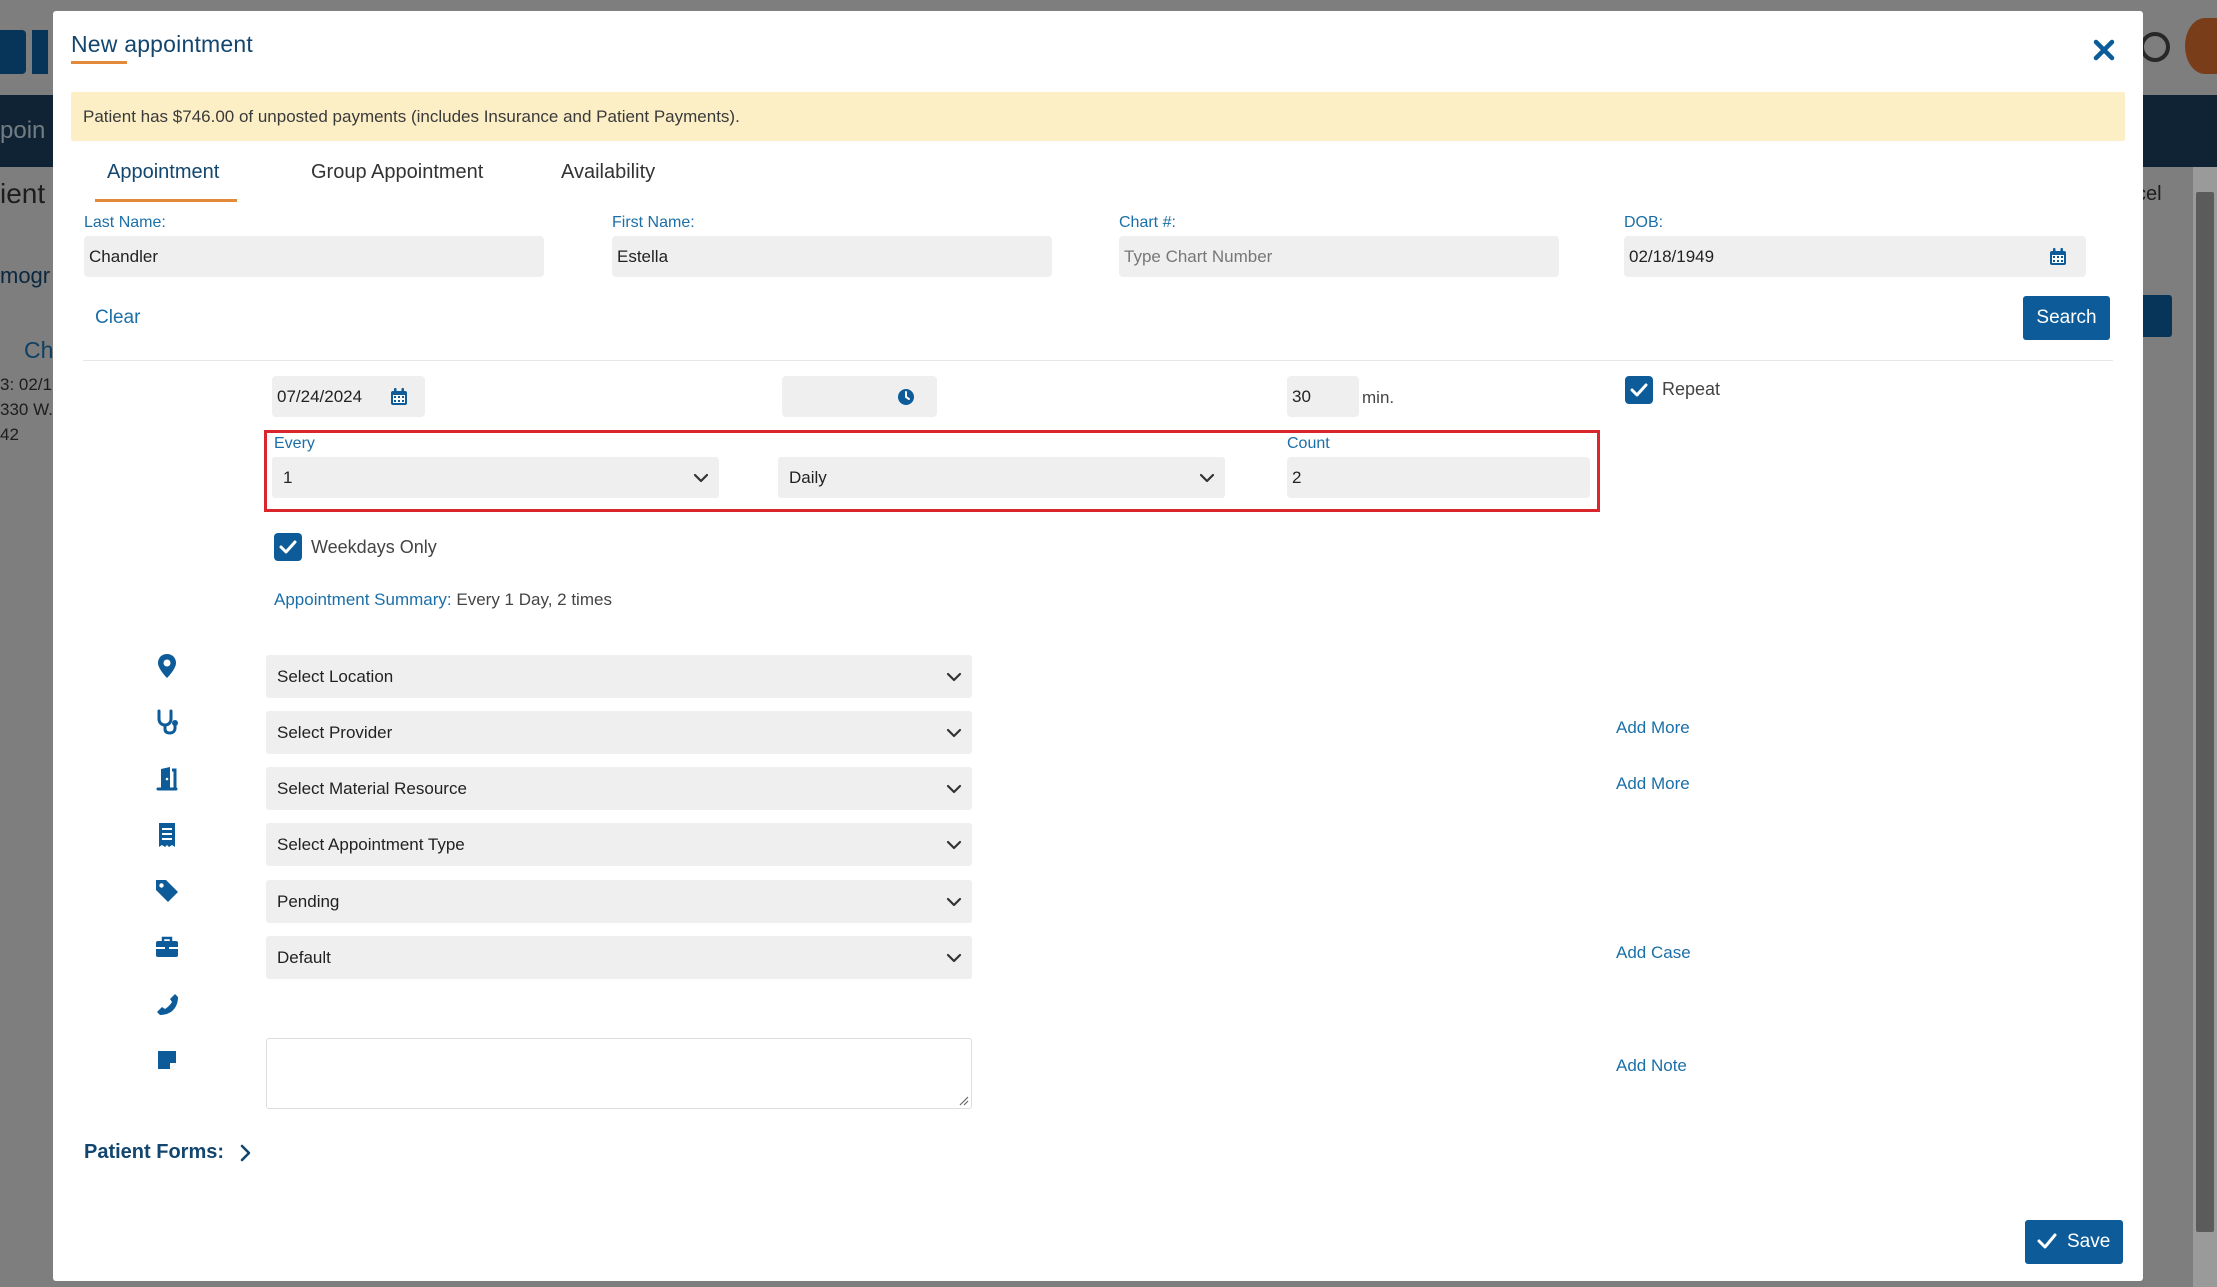 The height and width of the screenshot is (1287, 2217). What do you see at coordinates (125, 222) in the screenshot?
I see `last-name-label: Last Name:` at bounding box center [125, 222].